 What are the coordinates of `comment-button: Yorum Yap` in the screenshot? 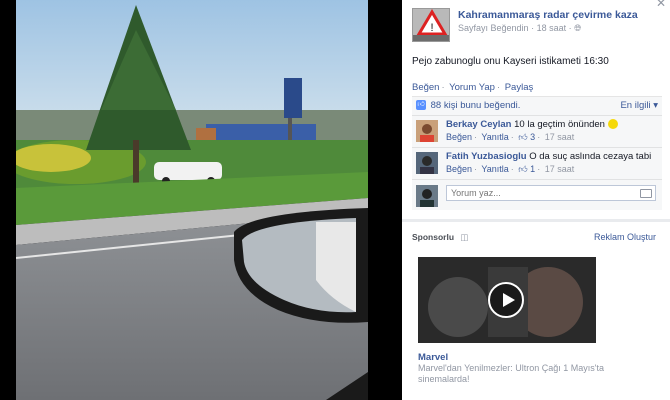 It's located at (472, 87).